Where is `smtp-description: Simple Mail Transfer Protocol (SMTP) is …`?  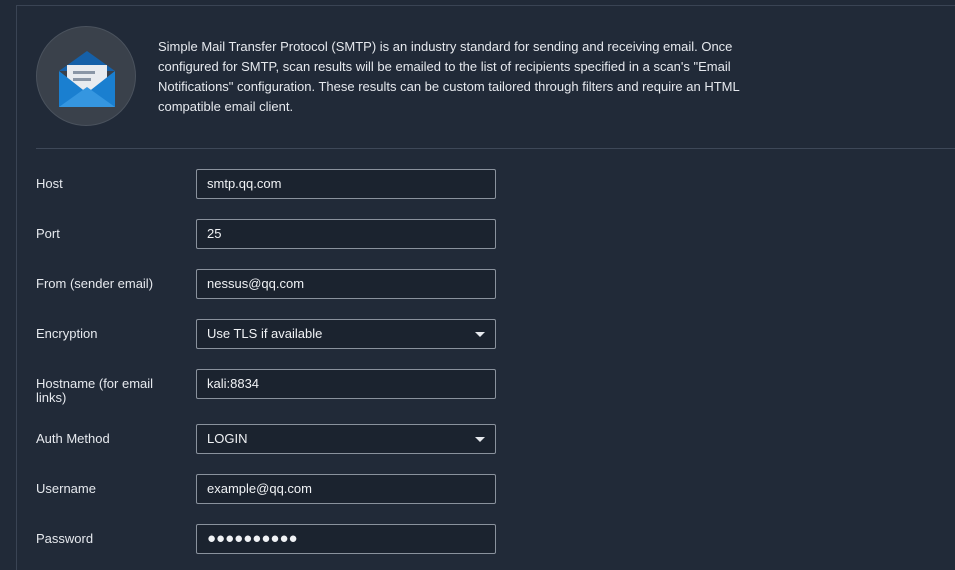 smtp-description: Simple Mail Transfer Protocol (SMTP) is … is located at coordinates (449, 76).